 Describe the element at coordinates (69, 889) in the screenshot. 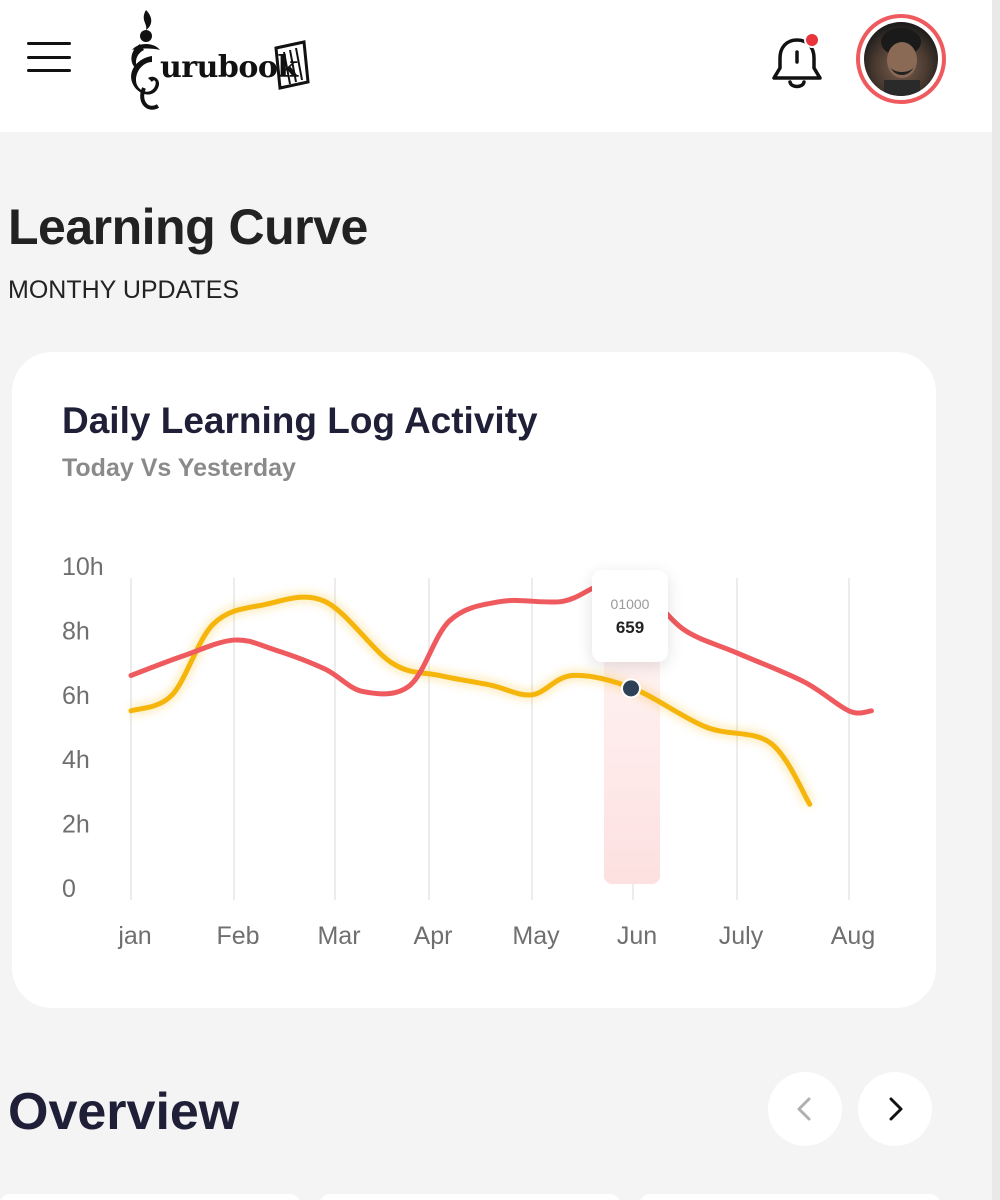

I see `y-tick-label: 0` at that location.